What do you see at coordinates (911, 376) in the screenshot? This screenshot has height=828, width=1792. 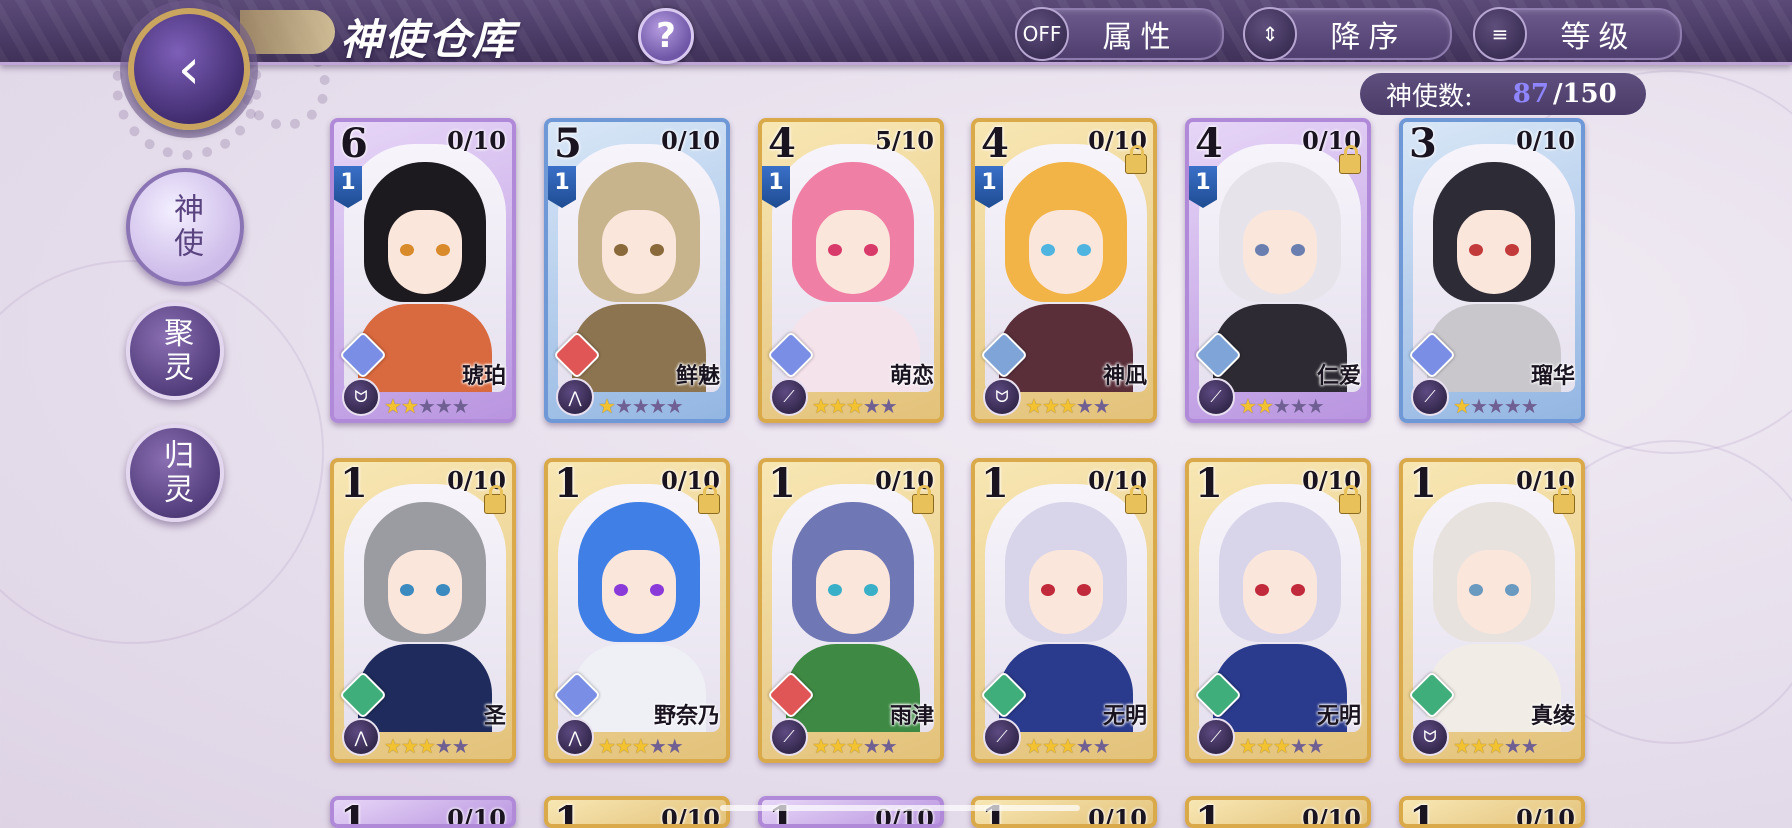 I see `card-name: 萌恋` at bounding box center [911, 376].